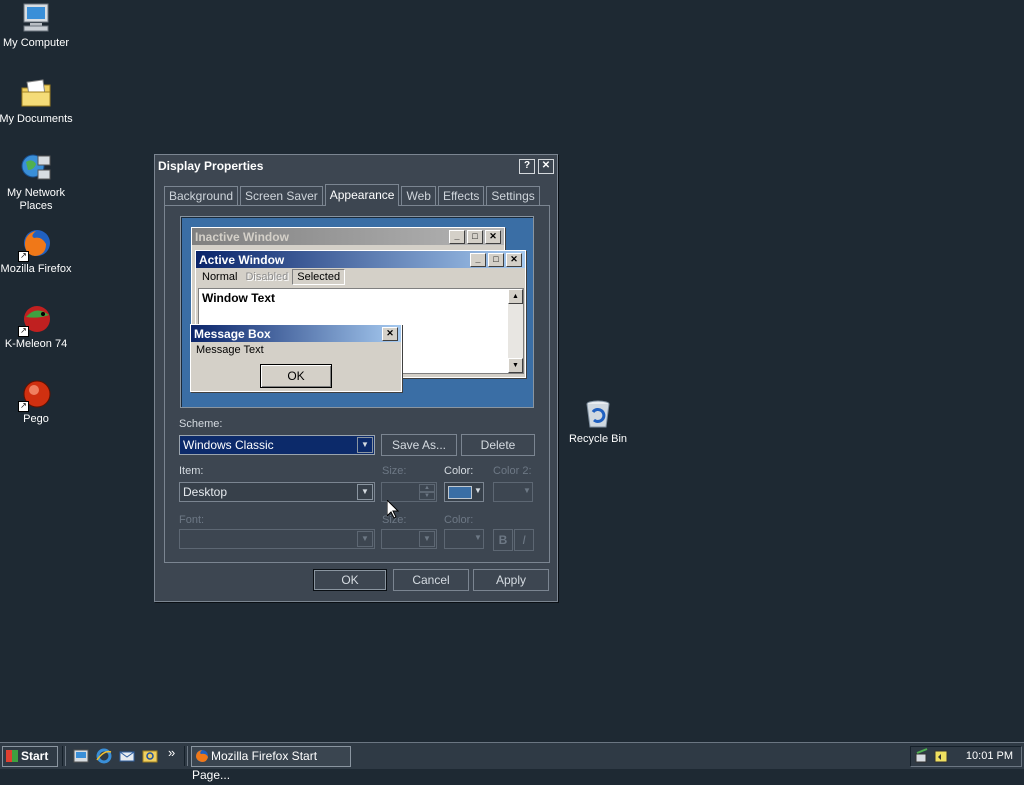 This screenshot has width=1024, height=785. Describe the element at coordinates (127, 756) in the screenshot. I see `quicklaunch-outlook-icon` at that location.